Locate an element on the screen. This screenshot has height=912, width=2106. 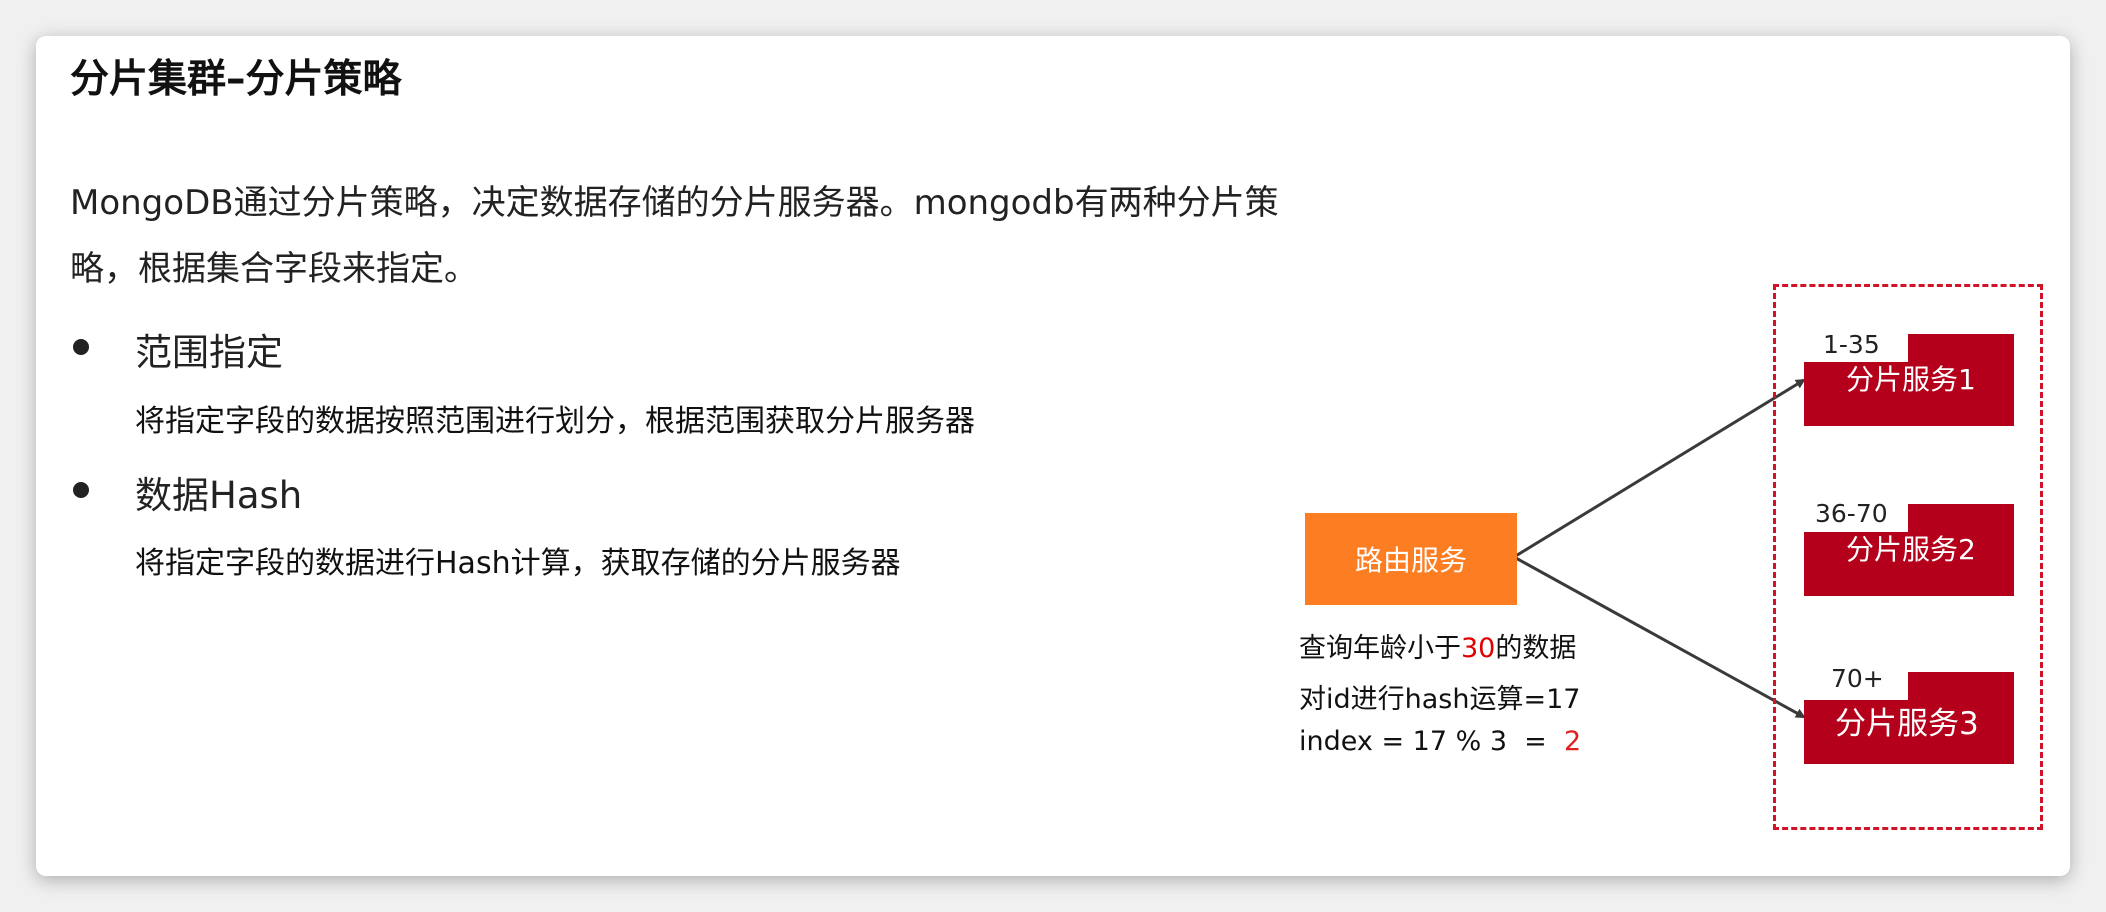
query-condition: 查询年龄小于30的数据 is located at coordinates (1437, 645).